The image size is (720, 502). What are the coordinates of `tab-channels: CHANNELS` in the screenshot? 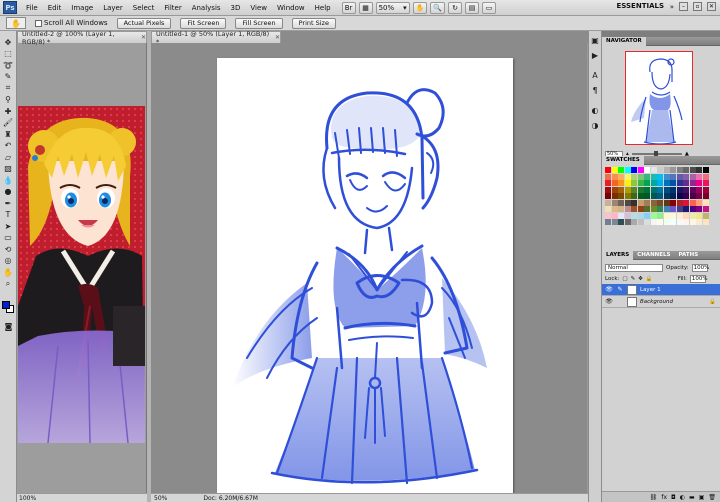 It's located at (653, 255).